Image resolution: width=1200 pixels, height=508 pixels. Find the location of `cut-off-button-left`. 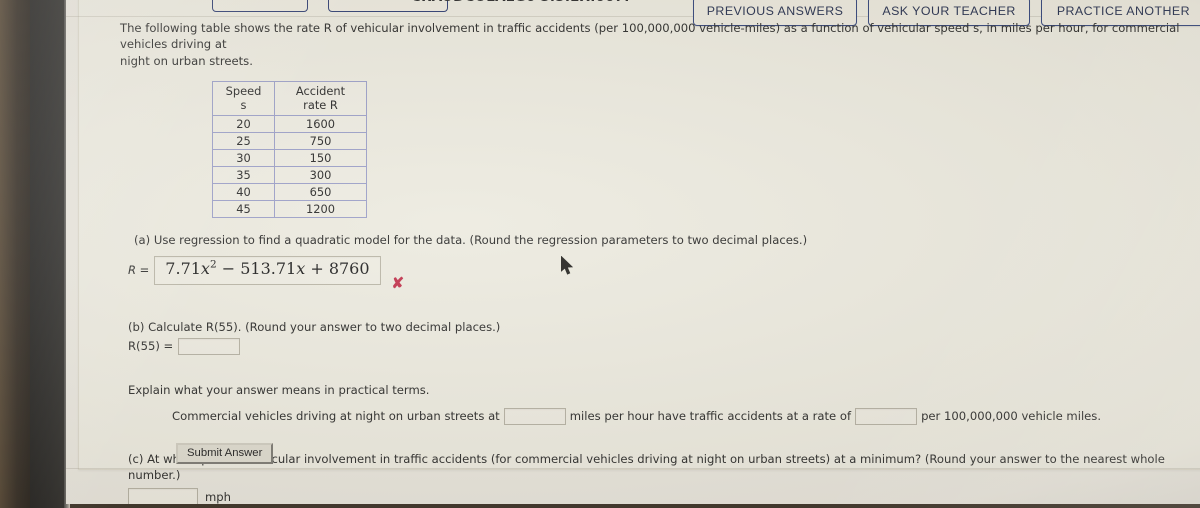

cut-off-button-left is located at coordinates (260, 6).